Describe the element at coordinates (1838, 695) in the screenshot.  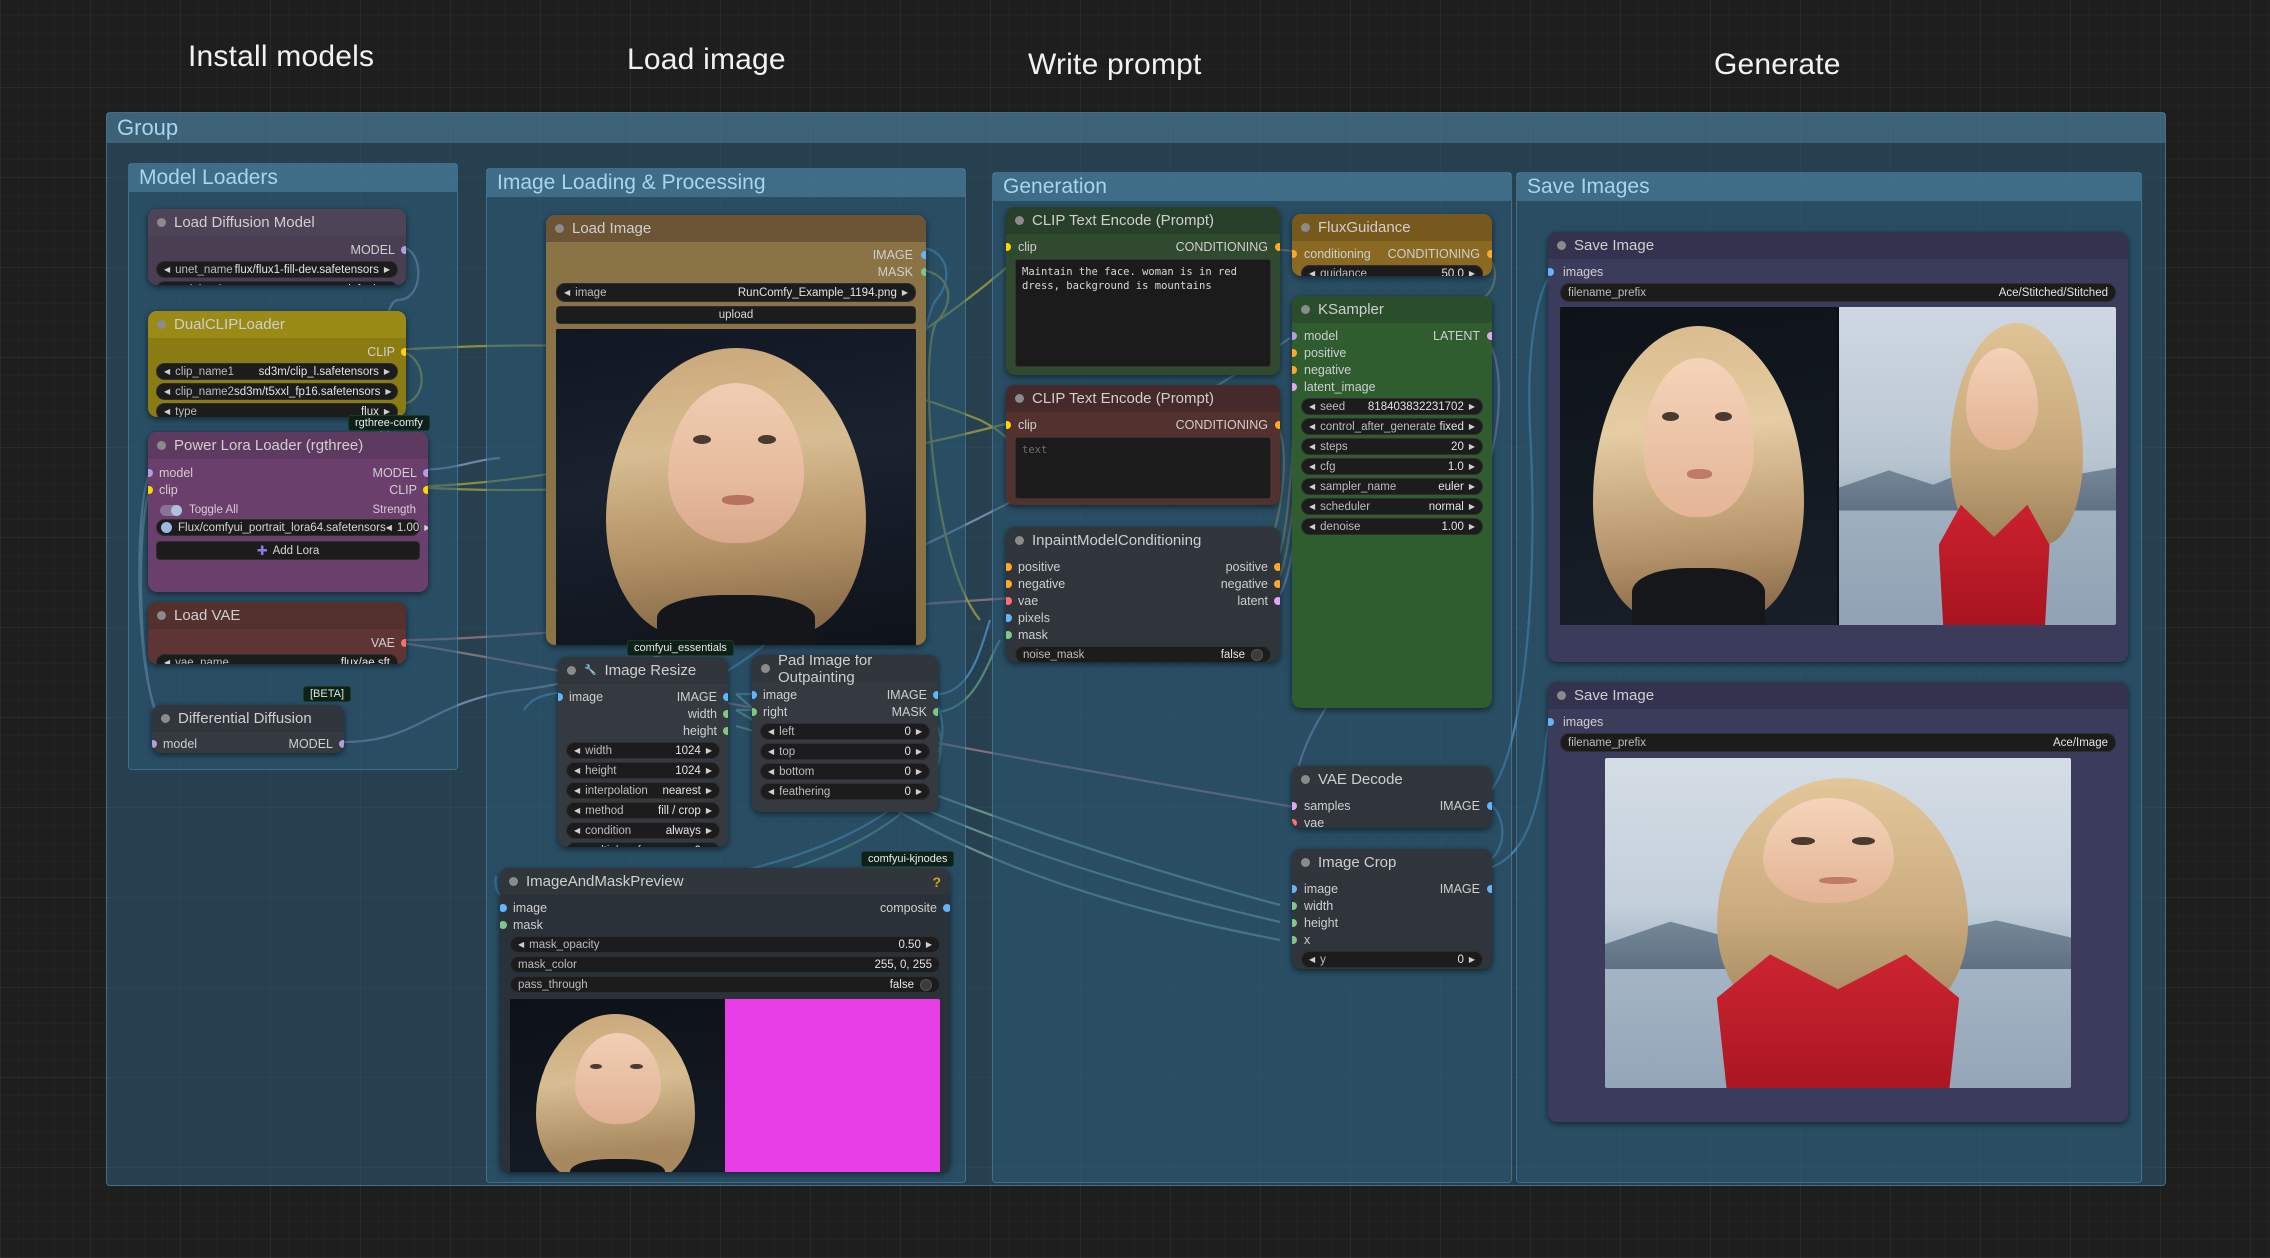
I see `node-header: Save Image` at that location.